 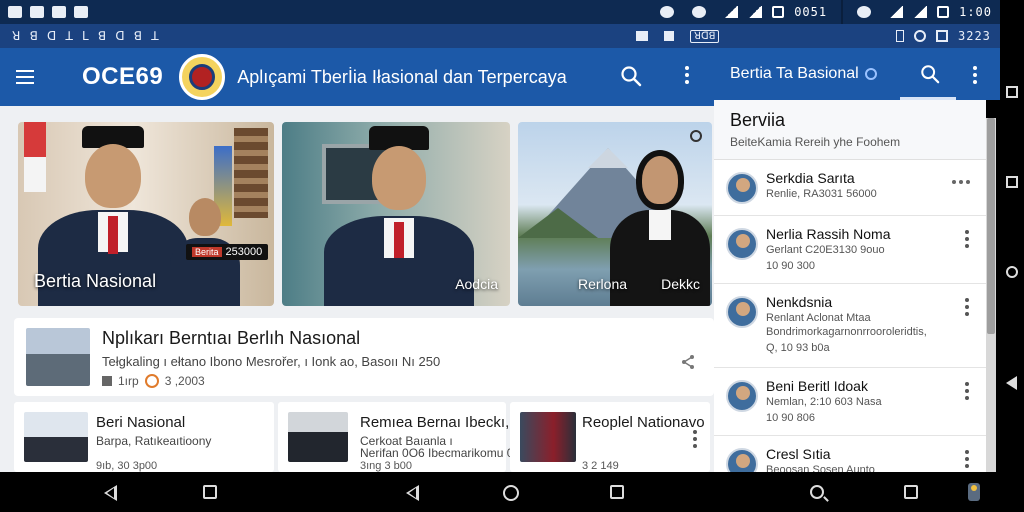 What do you see at coordinates (991, 226) in the screenshot?
I see `scrollbar-thumb` at bounding box center [991, 226].